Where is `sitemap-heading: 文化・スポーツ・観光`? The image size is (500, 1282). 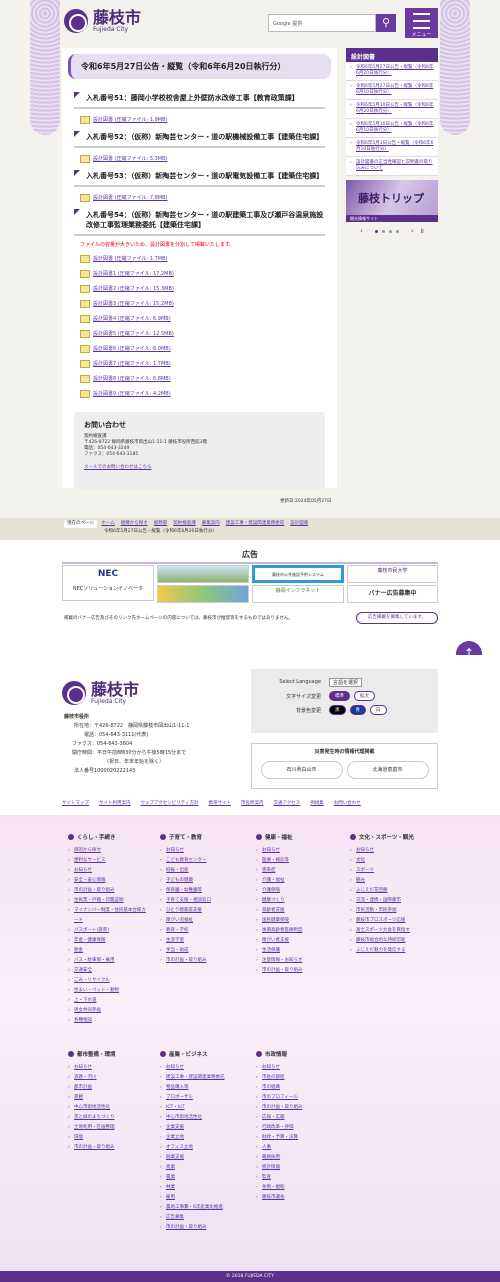 sitemap-heading: 文化・スポーツ・観光 is located at coordinates (390, 837).